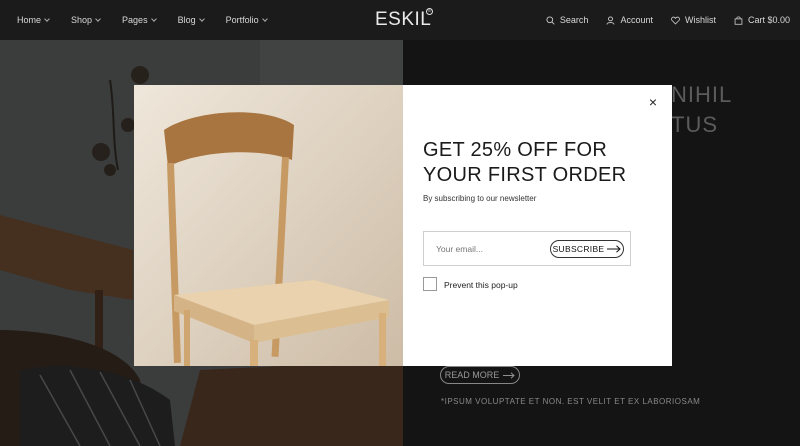 The height and width of the screenshot is (446, 800). I want to click on nav-item-portfolio: Portfolio, so click(246, 20).